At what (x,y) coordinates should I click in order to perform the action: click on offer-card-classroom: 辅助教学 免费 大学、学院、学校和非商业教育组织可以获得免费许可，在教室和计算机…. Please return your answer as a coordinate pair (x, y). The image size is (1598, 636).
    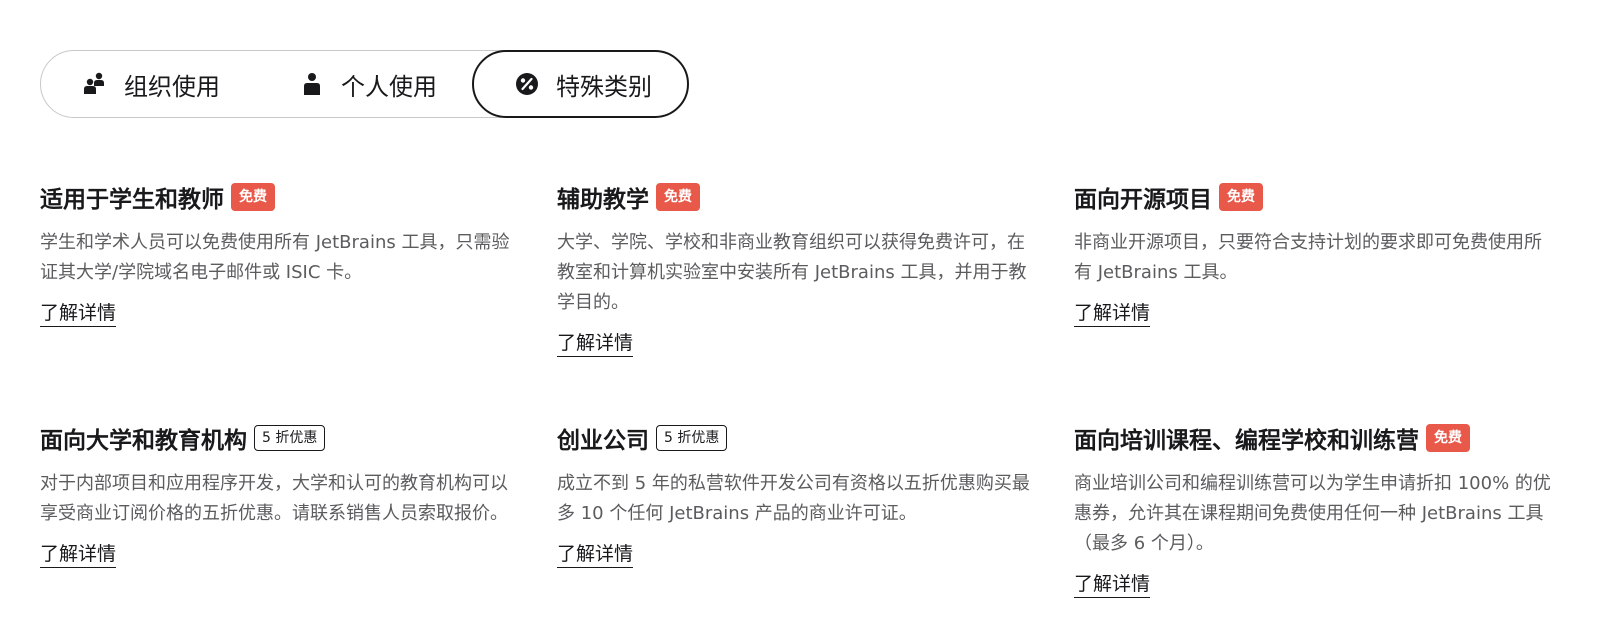
    Looking at the image, I should click on (797, 268).